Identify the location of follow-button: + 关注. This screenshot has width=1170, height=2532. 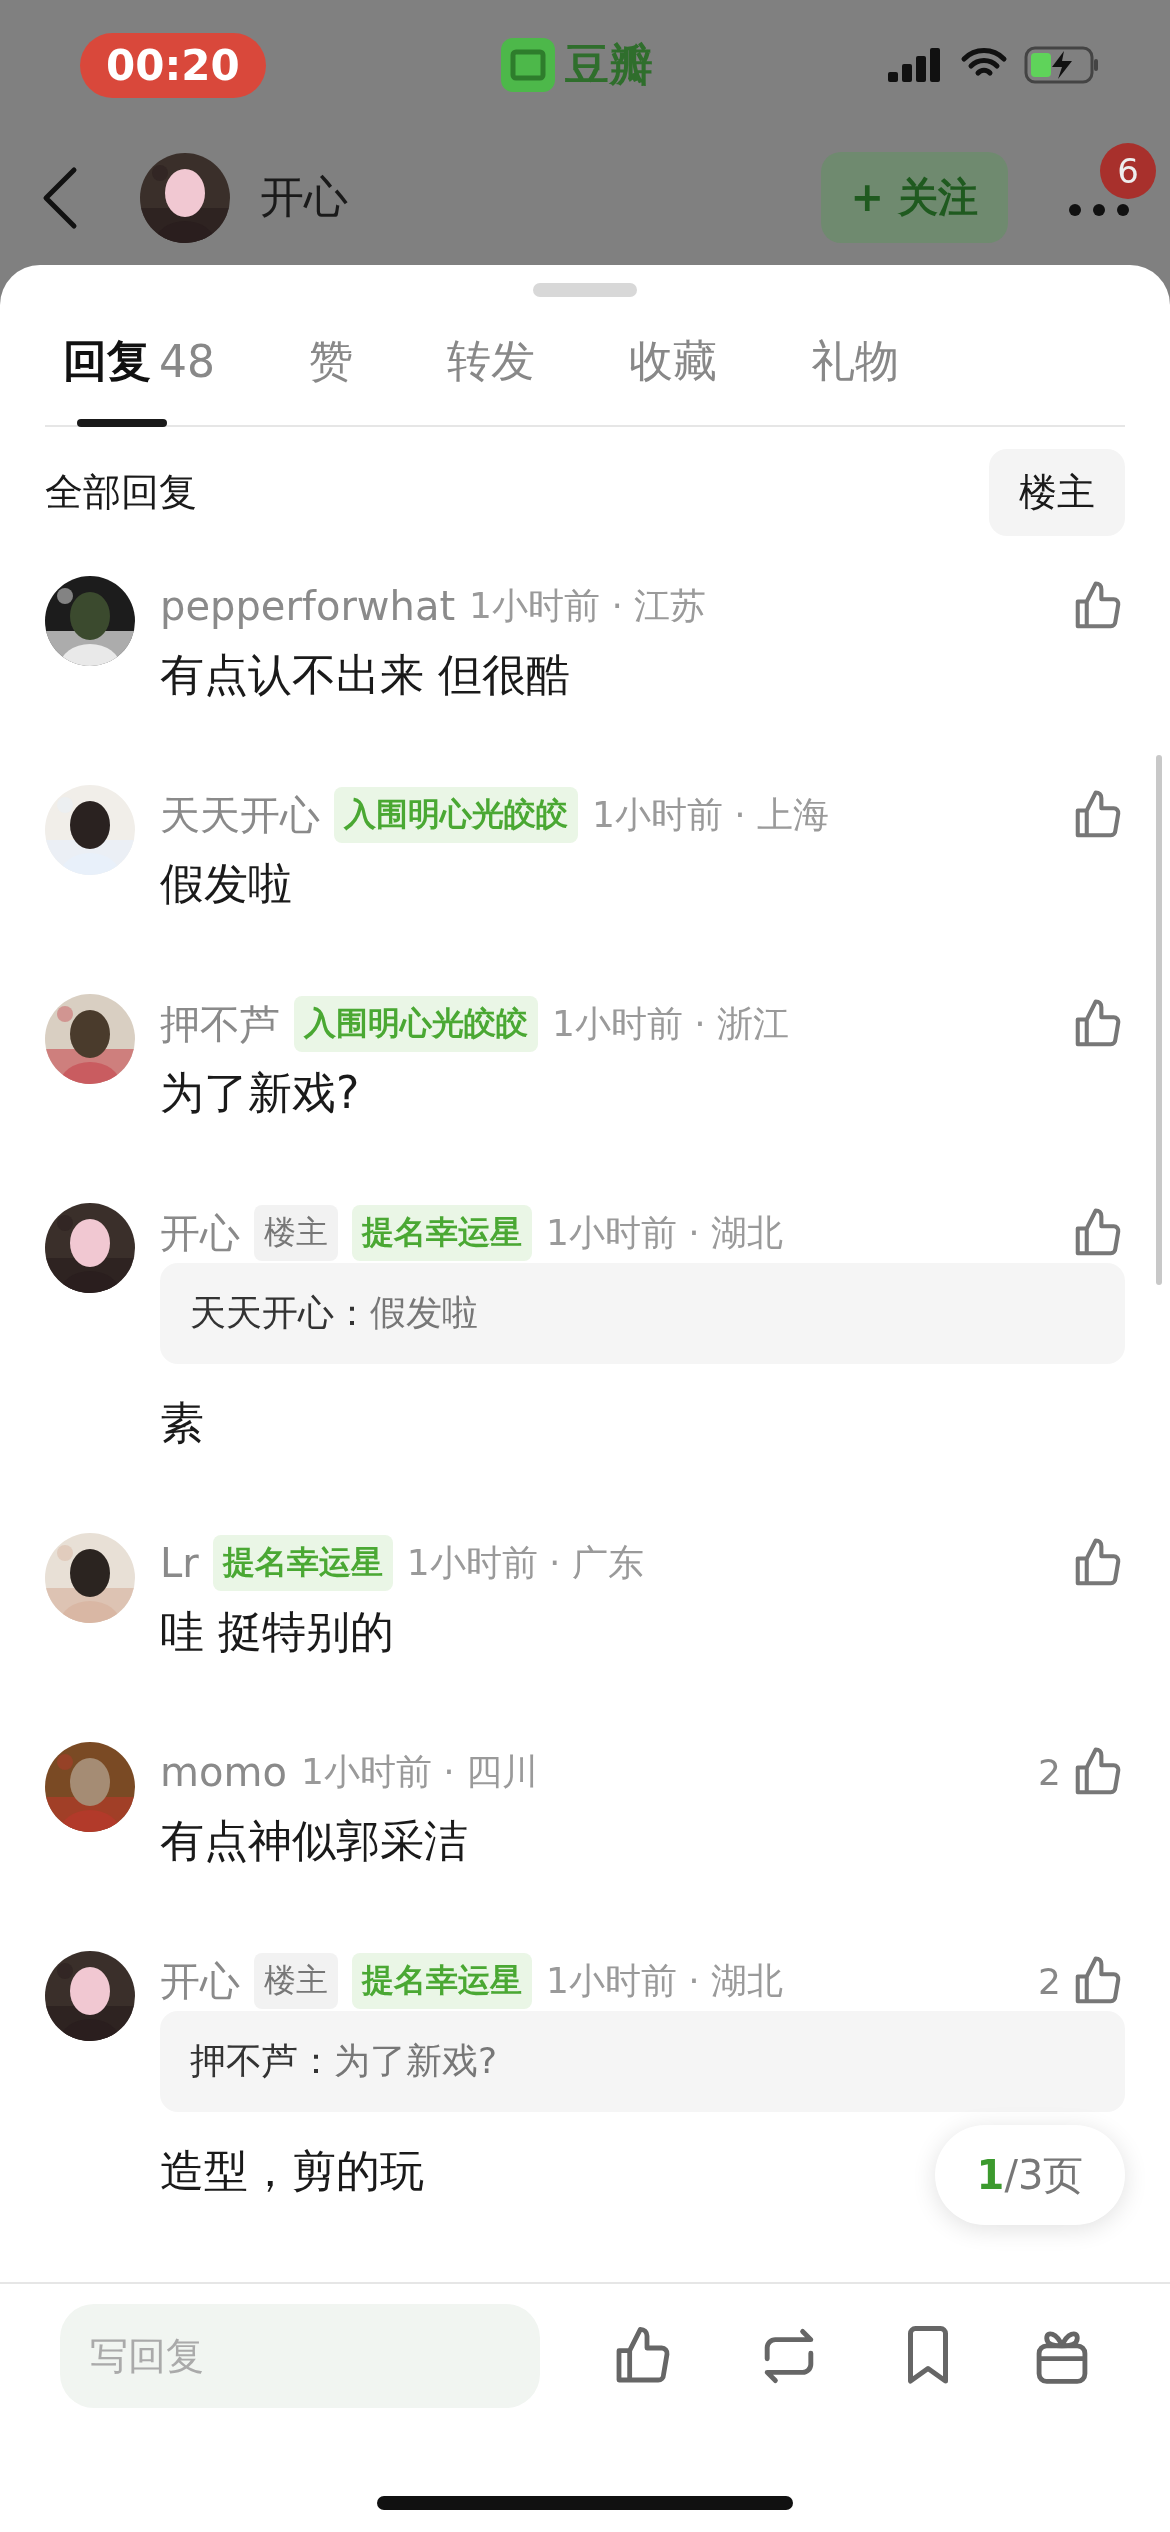
(914, 197).